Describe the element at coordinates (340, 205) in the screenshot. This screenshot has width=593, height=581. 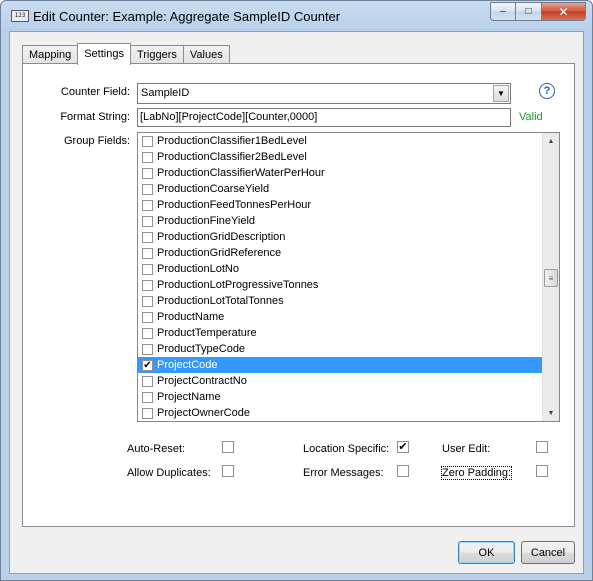
I see `list-item: ProductionFeedTonnesPerHour` at that location.